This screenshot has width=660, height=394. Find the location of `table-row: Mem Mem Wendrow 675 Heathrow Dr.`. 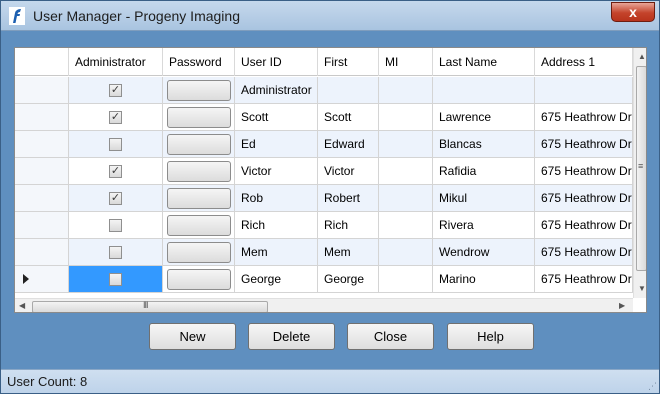

table-row: Mem Mem Wendrow 675 Heathrow Dr. is located at coordinates (324, 252).